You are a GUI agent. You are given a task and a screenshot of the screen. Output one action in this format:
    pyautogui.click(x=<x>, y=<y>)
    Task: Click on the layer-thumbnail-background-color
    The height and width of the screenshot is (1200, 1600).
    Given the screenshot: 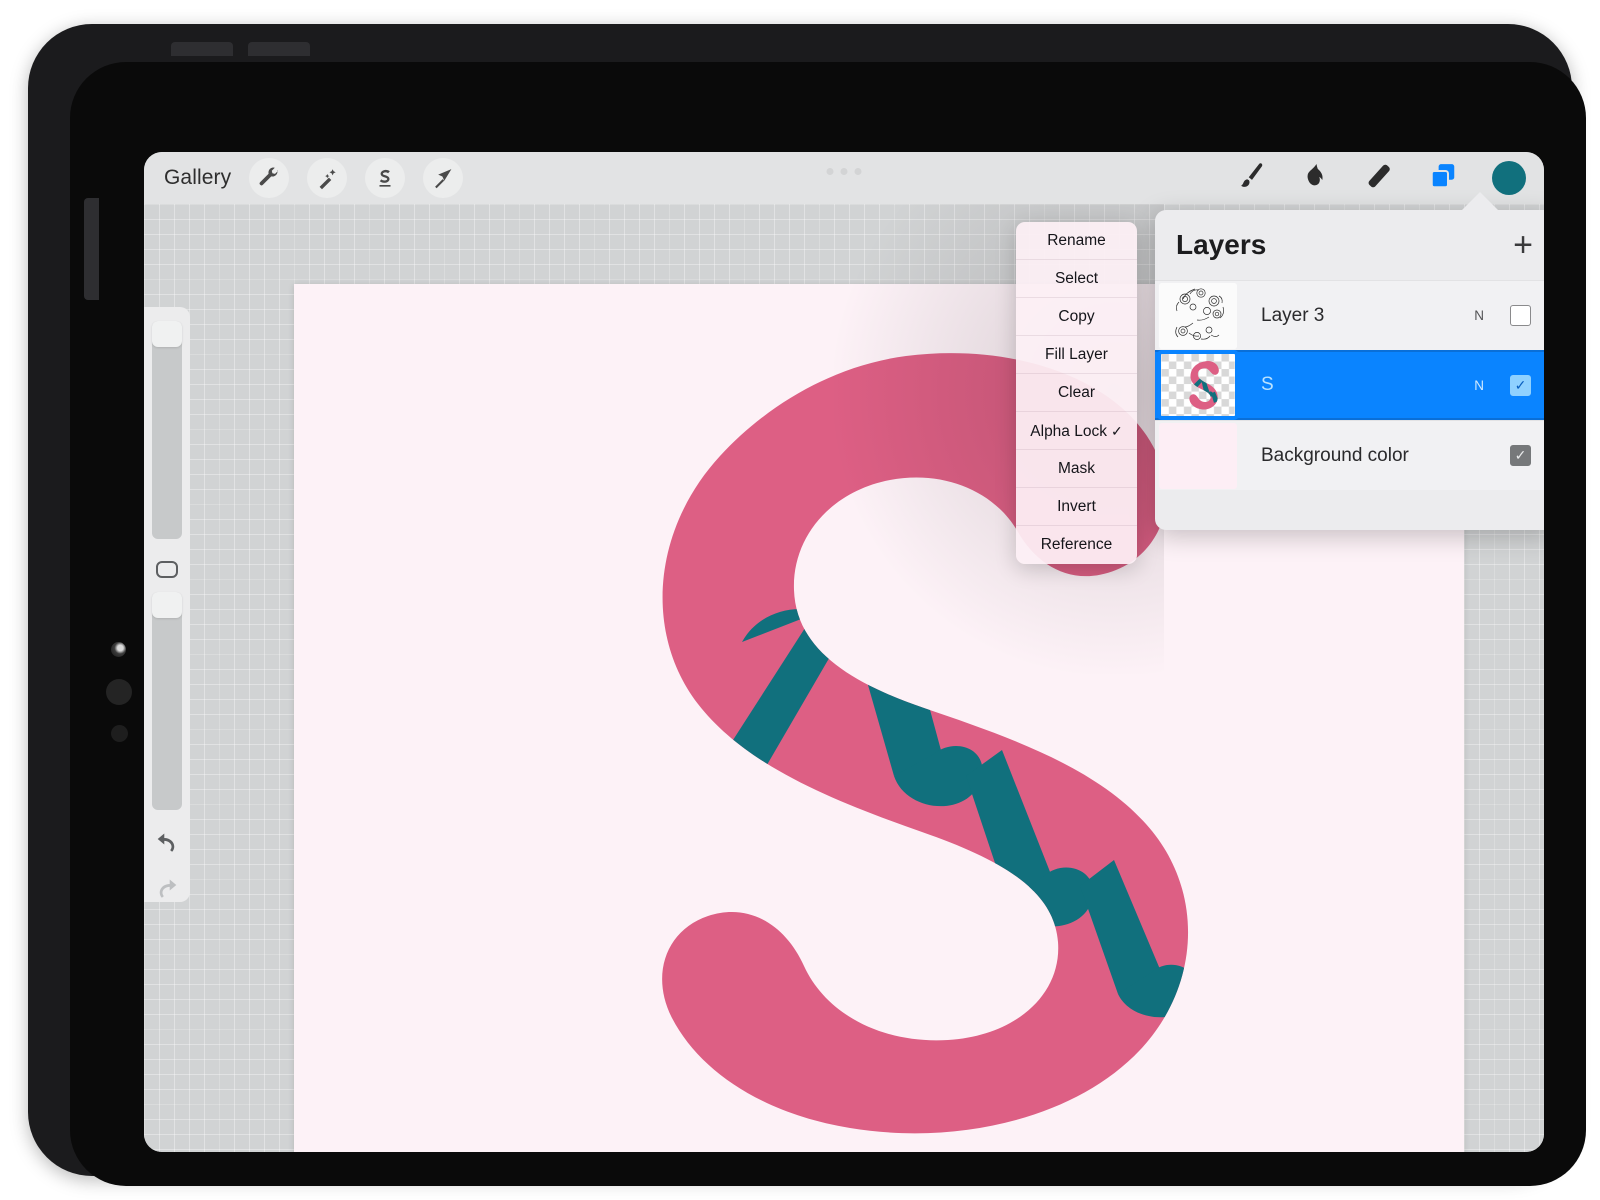 What is the action you would take?
    pyautogui.click(x=1198, y=455)
    